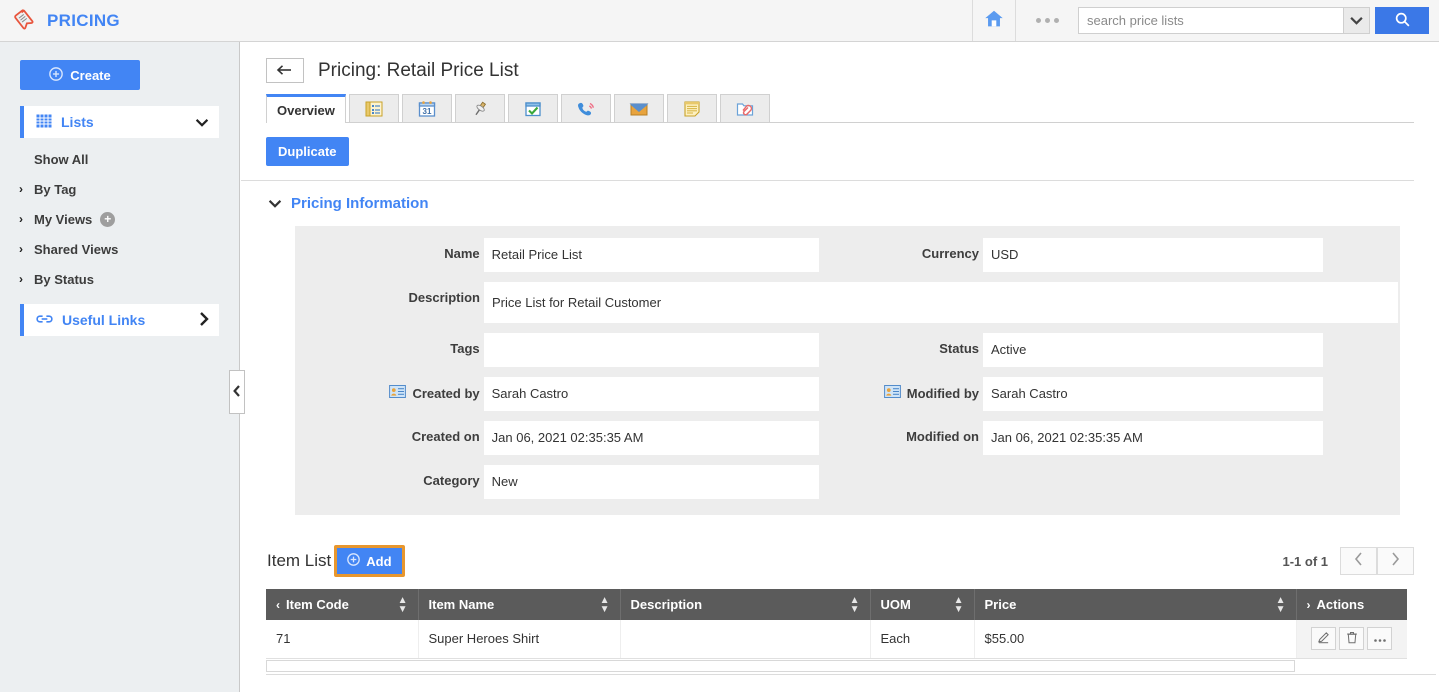 This screenshot has width=1439, height=692. What do you see at coordinates (1324, 639) in the screenshot?
I see `edit-row-button` at bounding box center [1324, 639].